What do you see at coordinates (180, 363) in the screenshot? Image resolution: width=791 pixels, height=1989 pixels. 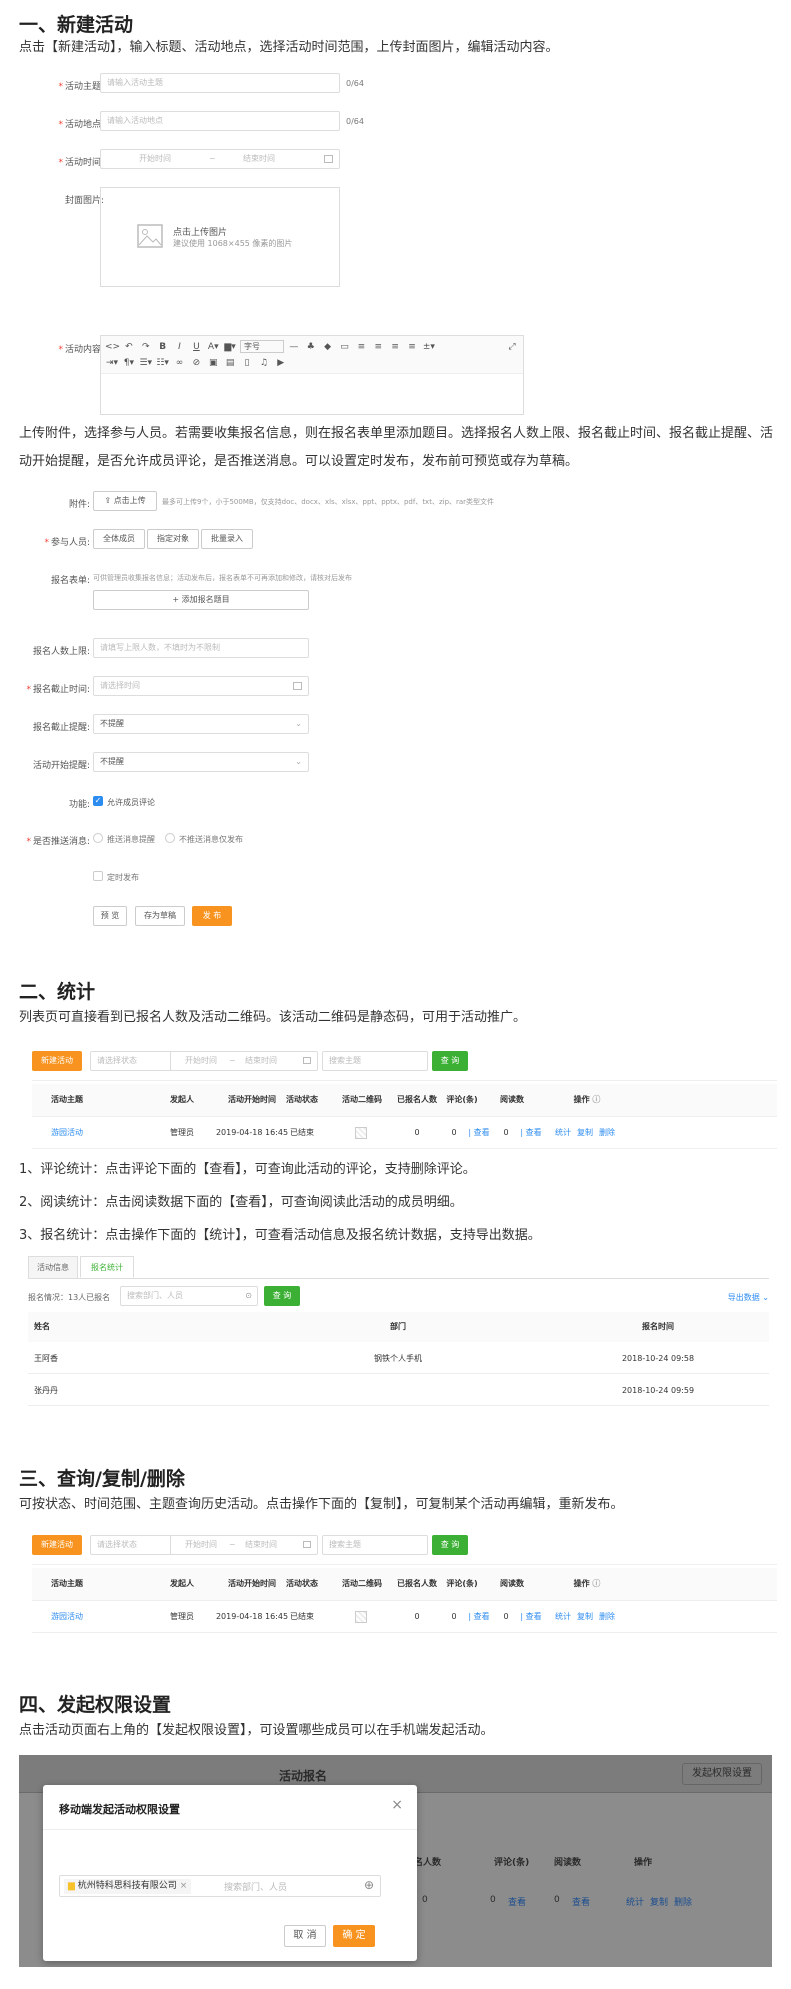 I see `link-icon: ∞` at bounding box center [180, 363].